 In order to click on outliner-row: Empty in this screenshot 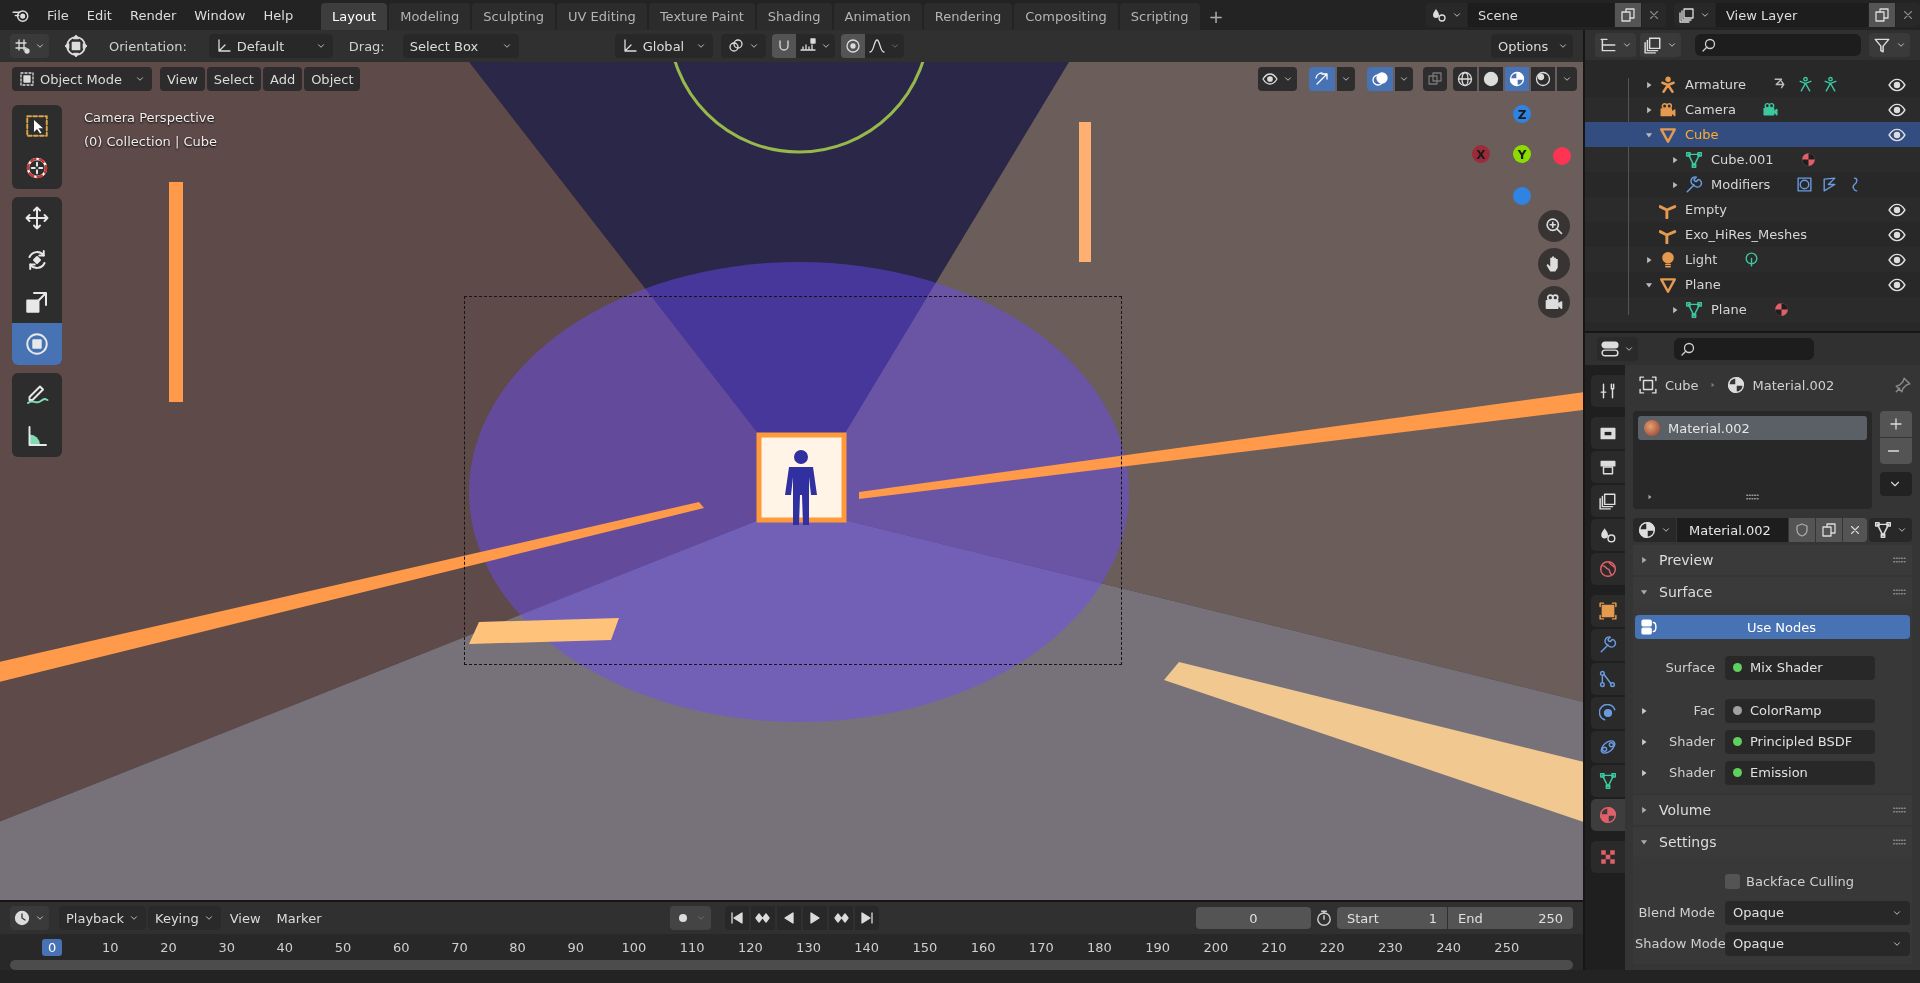, I will do `click(1752, 209)`.